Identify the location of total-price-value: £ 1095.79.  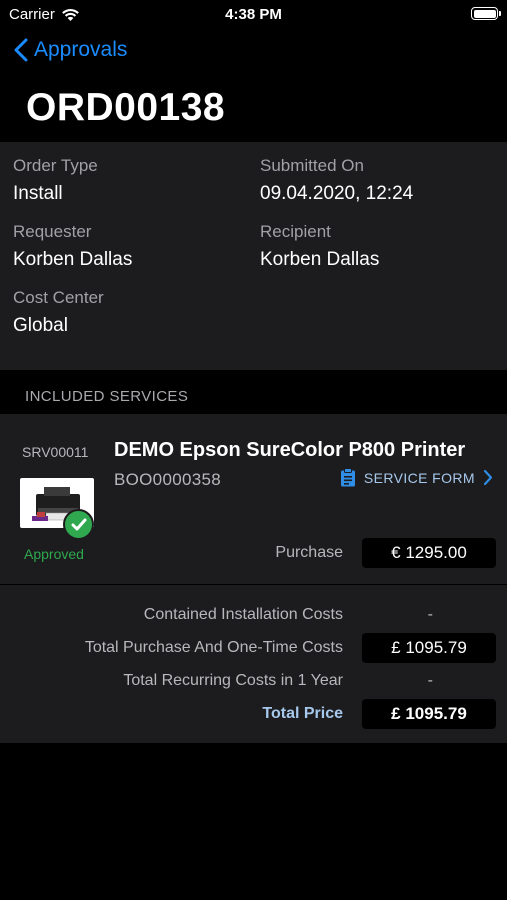
(429, 714).